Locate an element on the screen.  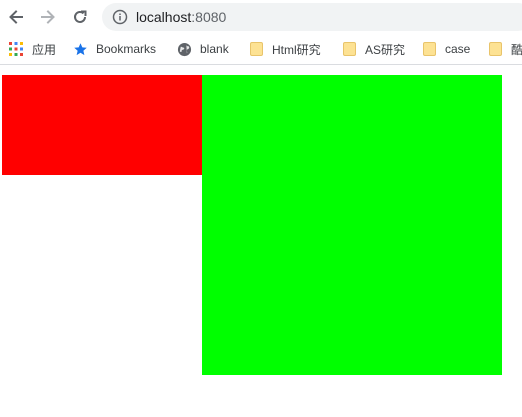
url-host: localhost is located at coordinates (164, 17).